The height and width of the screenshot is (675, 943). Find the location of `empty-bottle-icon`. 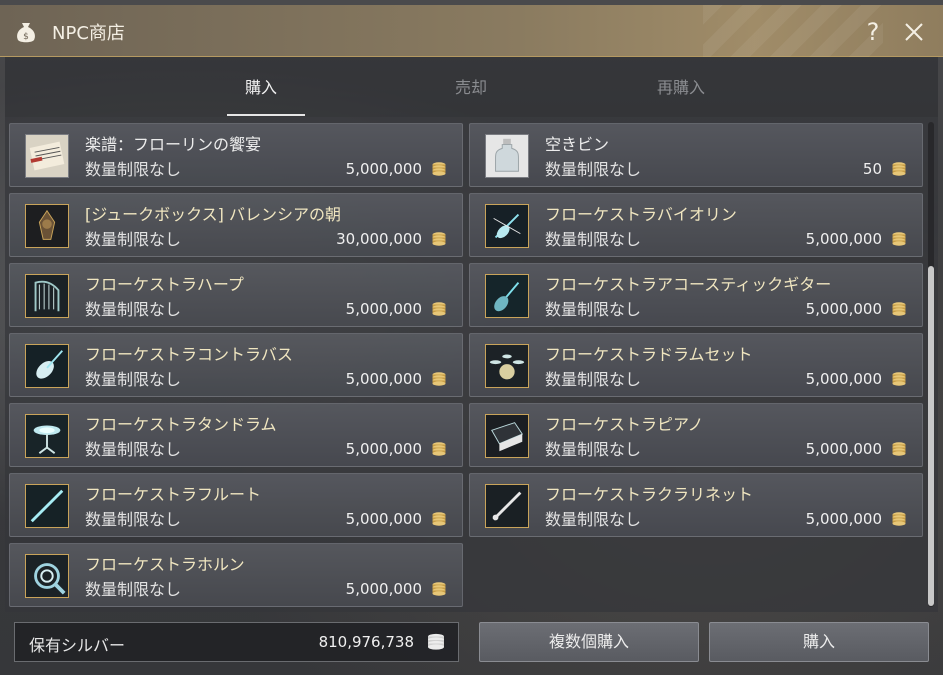

empty-bottle-icon is located at coordinates (507, 156).